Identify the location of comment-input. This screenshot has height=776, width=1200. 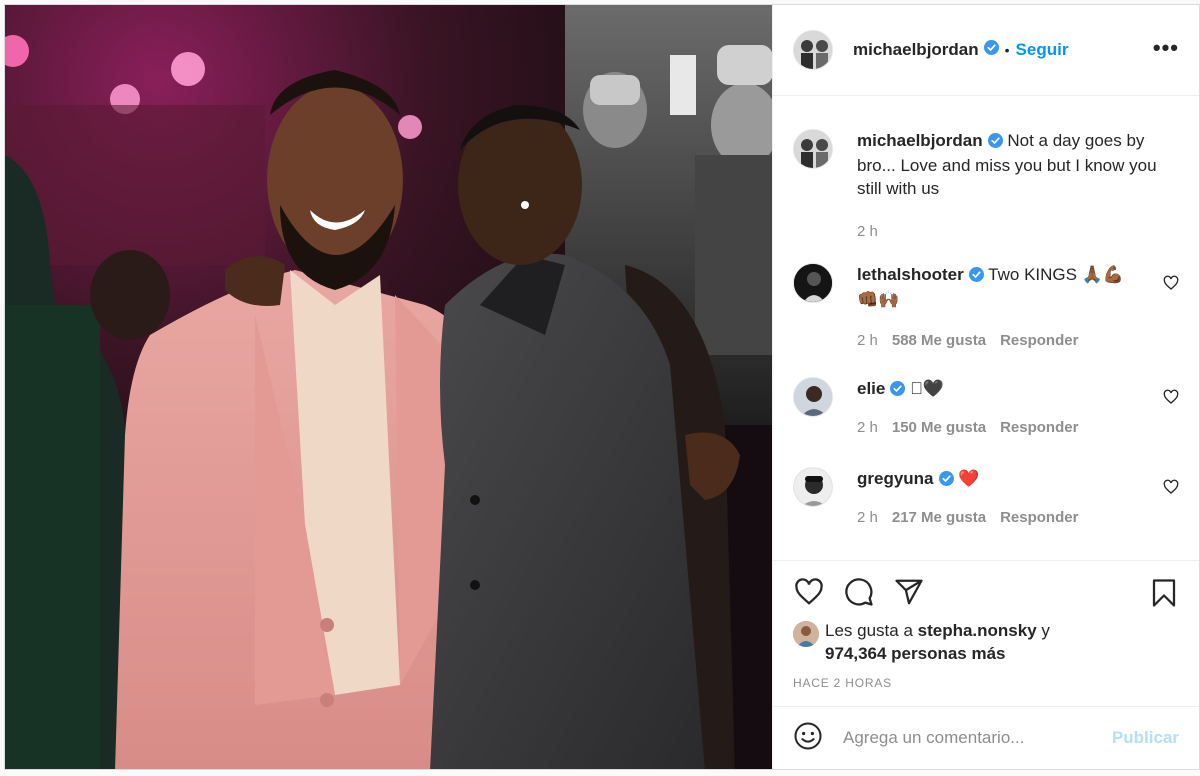
(976, 738).